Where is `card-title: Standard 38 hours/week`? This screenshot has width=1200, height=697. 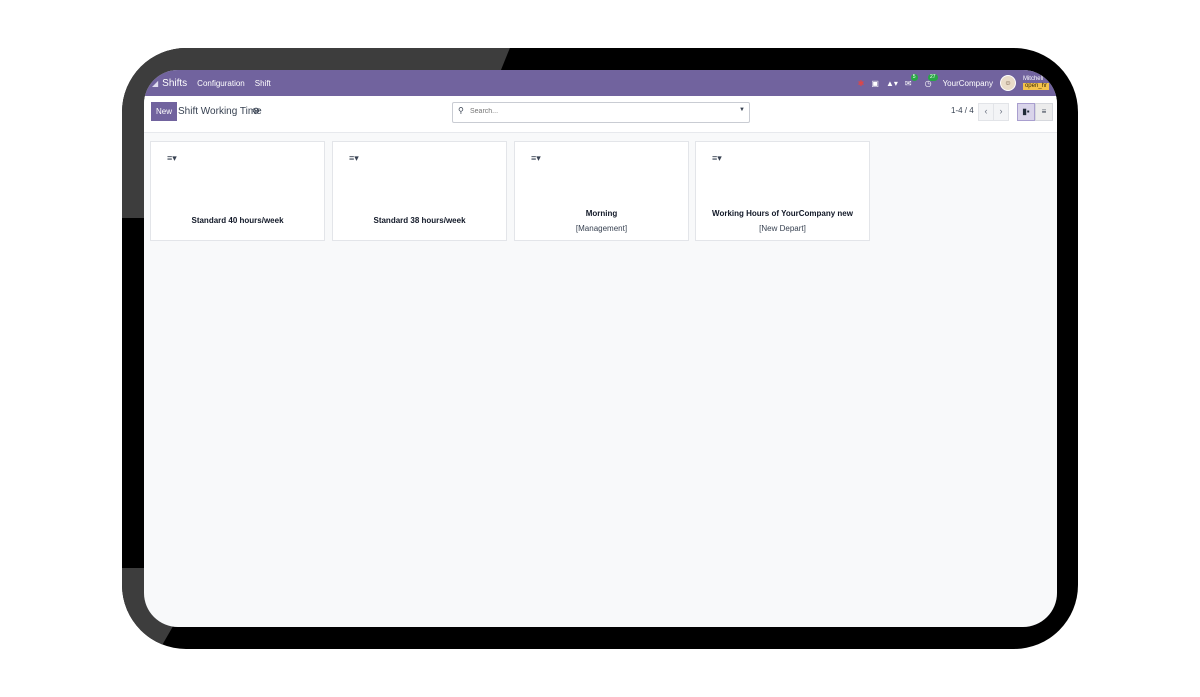 card-title: Standard 38 hours/week is located at coordinates (419, 220).